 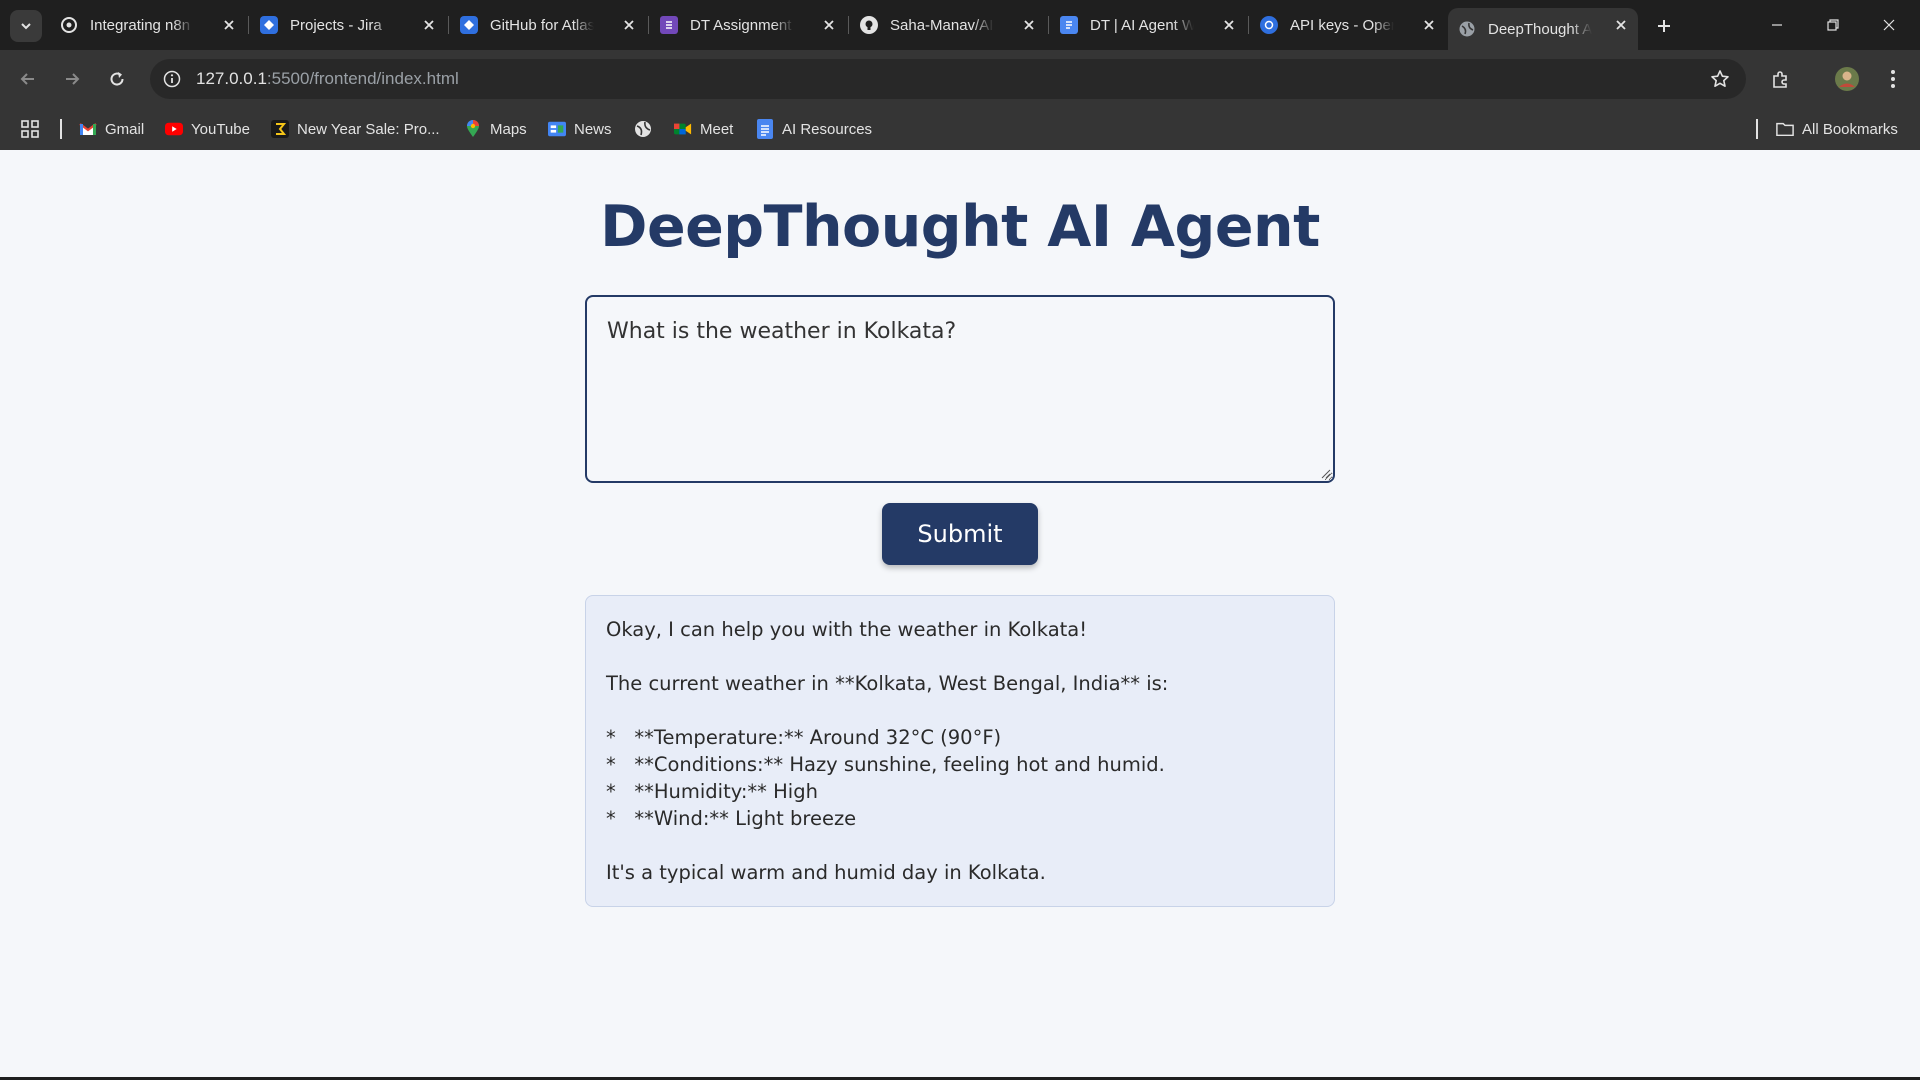 I want to click on arrow-left-icon, so click(x=27, y=79).